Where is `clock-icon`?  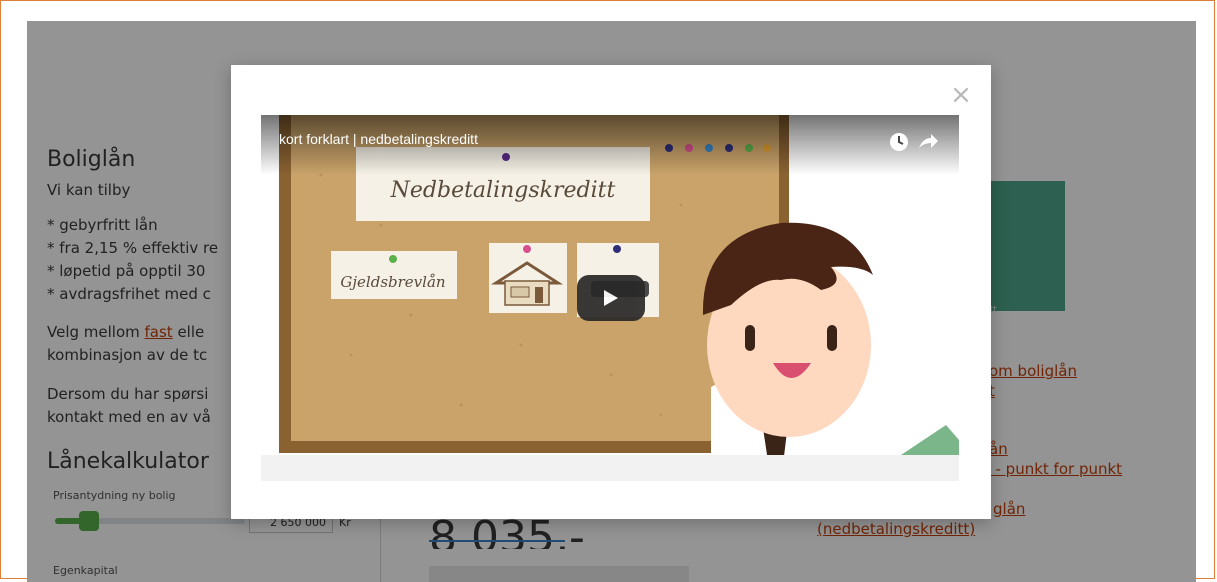 clock-icon is located at coordinates (899, 144).